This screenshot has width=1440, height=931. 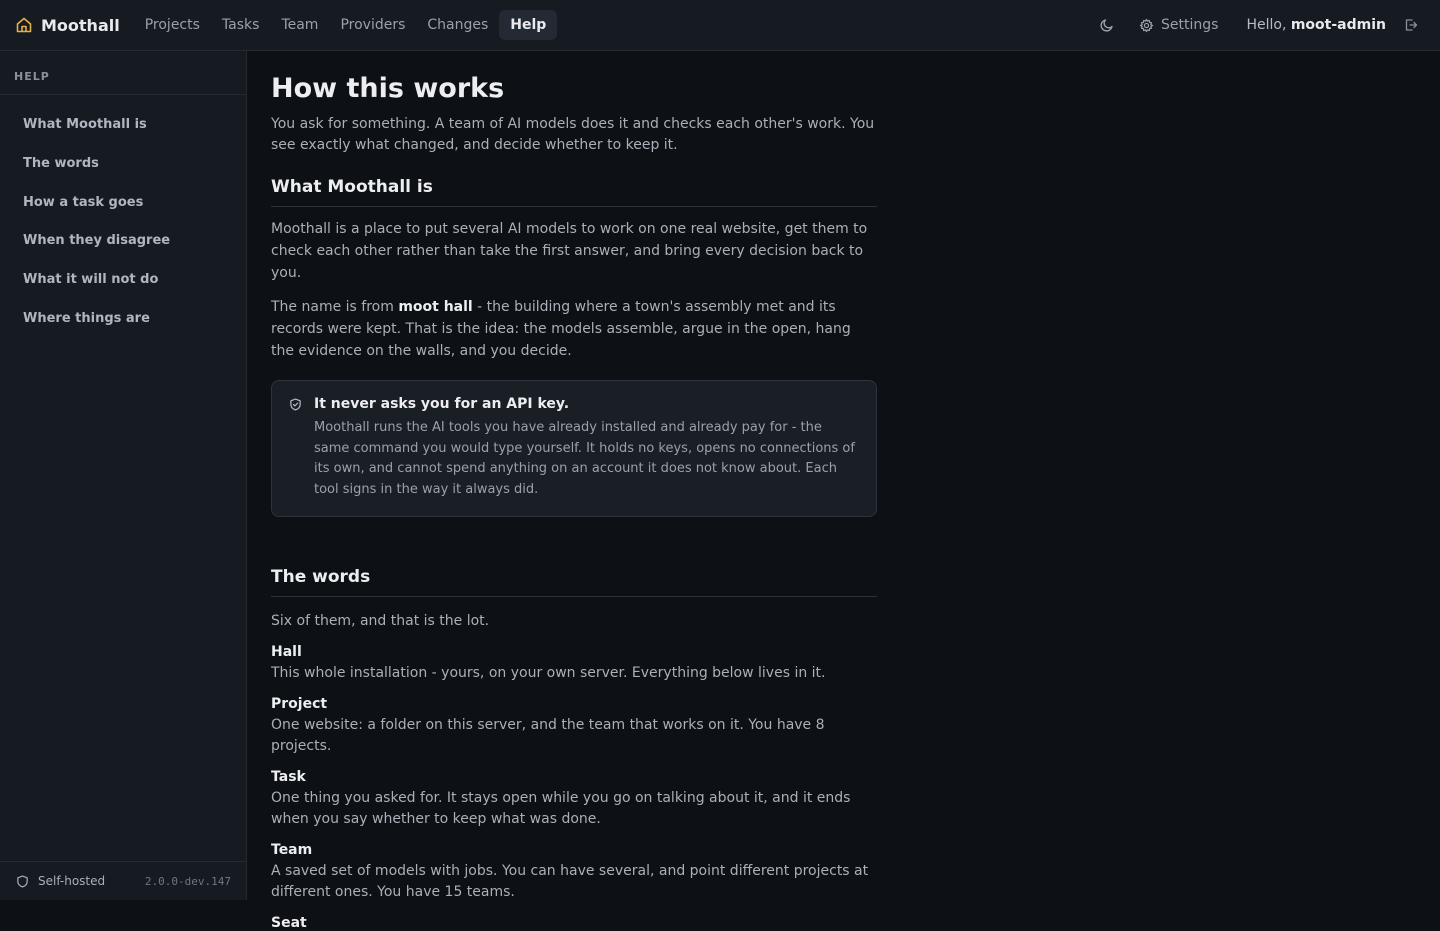 What do you see at coordinates (435, 307) in the screenshot?
I see `p2-bold: moot hall` at bounding box center [435, 307].